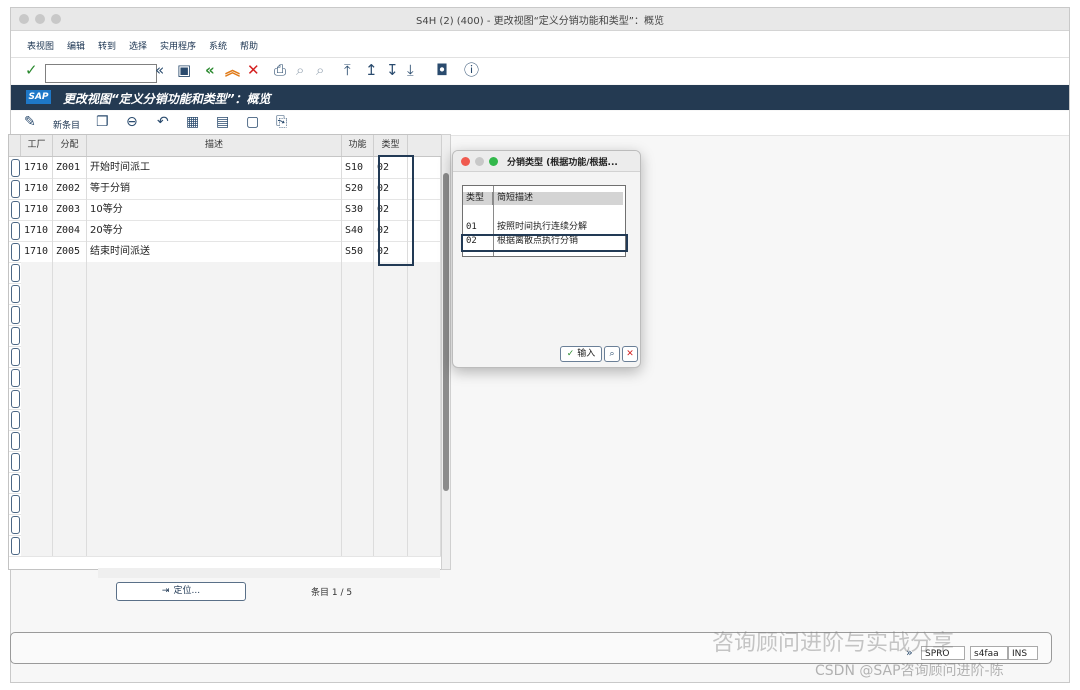  Describe the element at coordinates (300, 70) in the screenshot. I see `find-icon: ⌕` at that location.